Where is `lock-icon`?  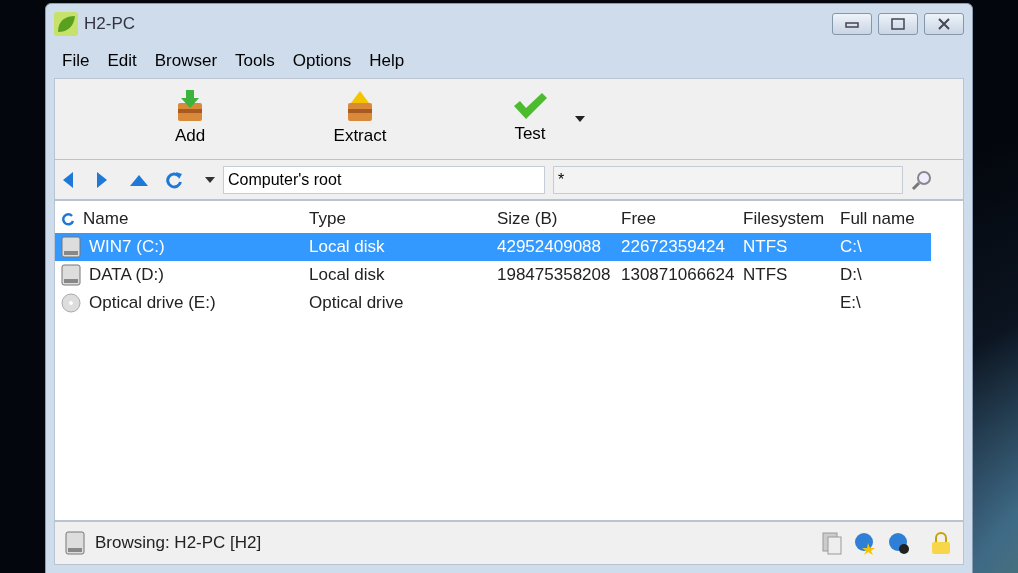 lock-icon is located at coordinates (941, 543).